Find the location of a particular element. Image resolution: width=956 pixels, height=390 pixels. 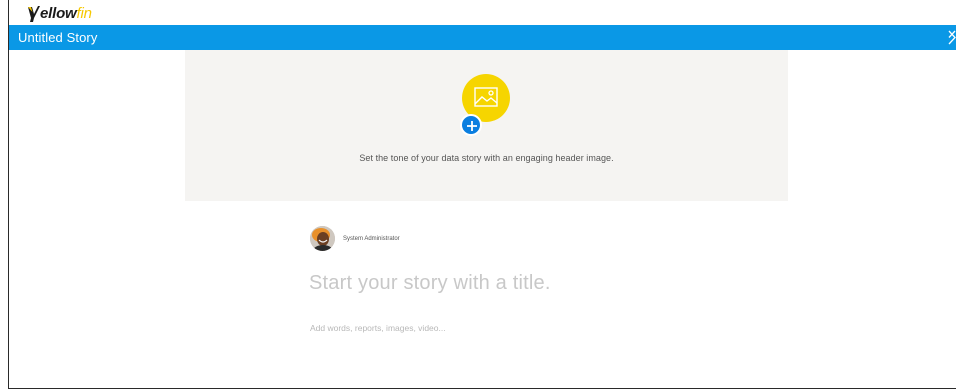

logo-text-primary: ellow is located at coordinates (58, 13).